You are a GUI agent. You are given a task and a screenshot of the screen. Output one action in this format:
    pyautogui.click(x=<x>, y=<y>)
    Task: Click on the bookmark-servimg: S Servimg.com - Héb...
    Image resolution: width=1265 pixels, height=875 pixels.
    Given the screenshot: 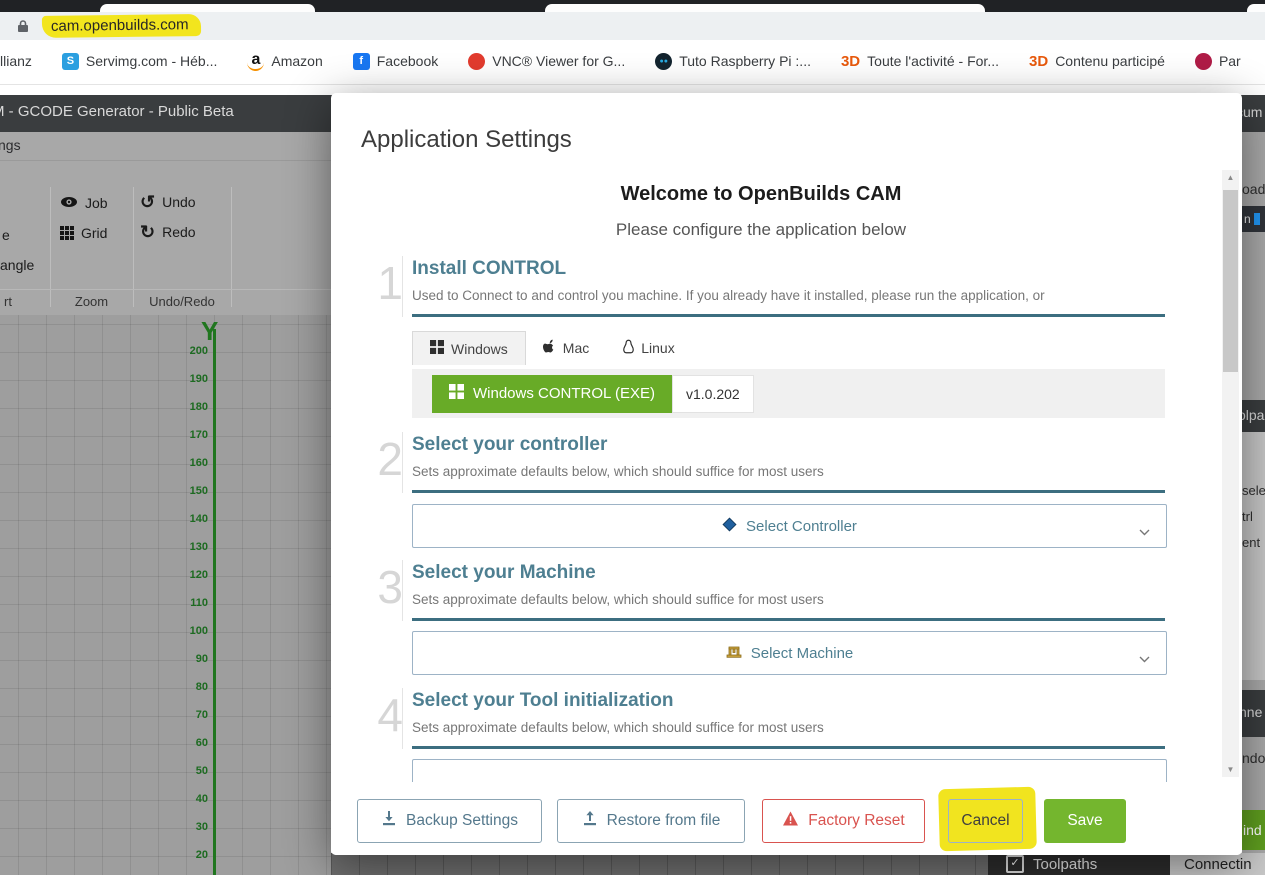 What is the action you would take?
    pyautogui.click(x=139, y=61)
    